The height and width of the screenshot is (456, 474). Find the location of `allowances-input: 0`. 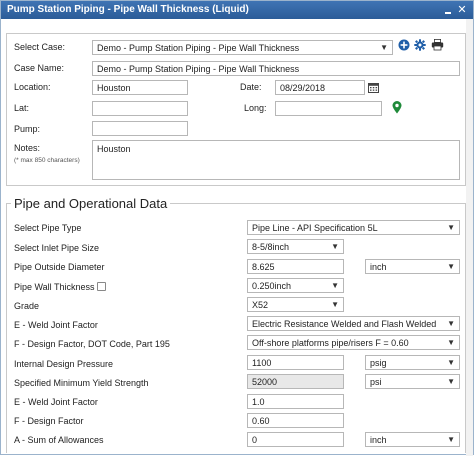

allowances-input: 0 is located at coordinates (295, 439).